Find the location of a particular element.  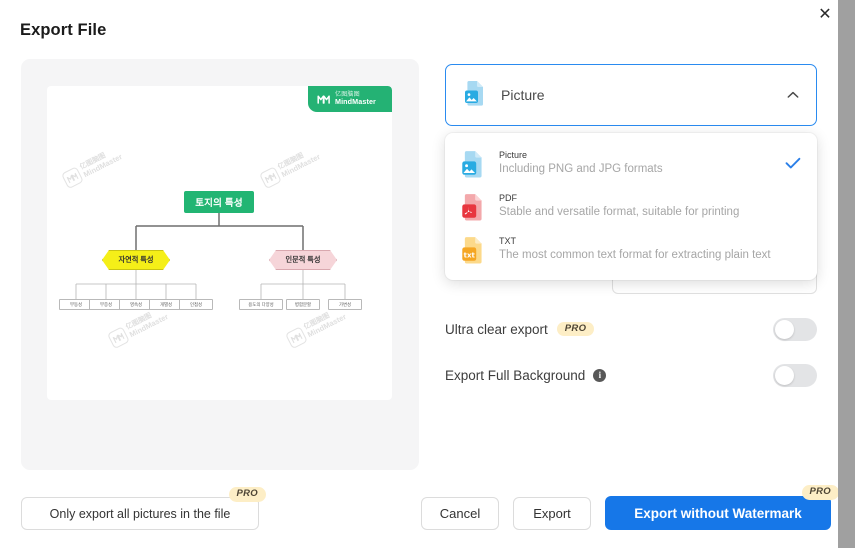

ultra-clear-export-toggle is located at coordinates (795, 329).